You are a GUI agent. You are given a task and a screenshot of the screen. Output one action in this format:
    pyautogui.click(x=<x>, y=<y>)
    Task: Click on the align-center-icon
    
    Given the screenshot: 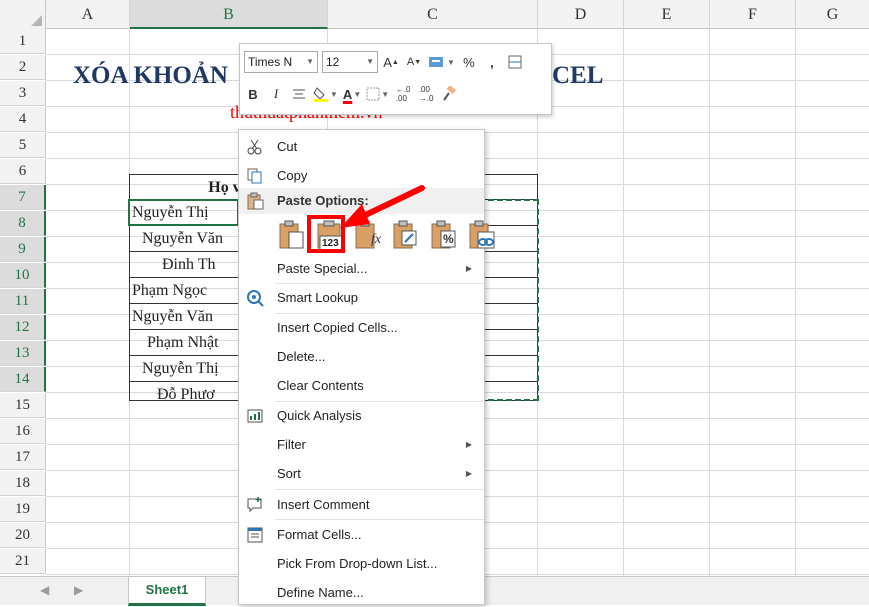 What is the action you would take?
    pyautogui.click(x=299, y=94)
    